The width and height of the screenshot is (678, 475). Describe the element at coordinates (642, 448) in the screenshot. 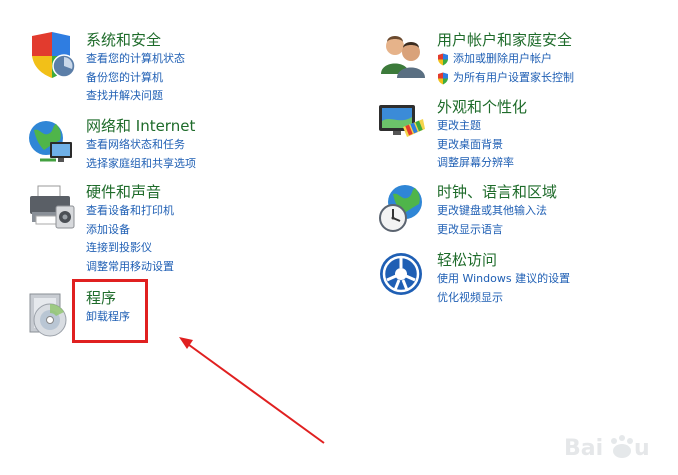

I see `svg-text: u` at that location.